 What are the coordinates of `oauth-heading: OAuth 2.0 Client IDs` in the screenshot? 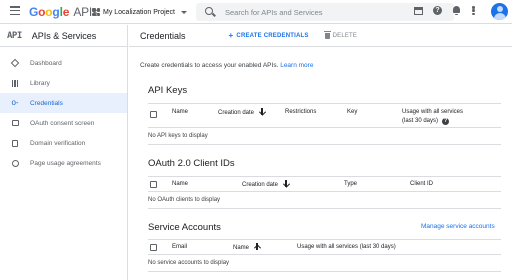 It's located at (191, 163).